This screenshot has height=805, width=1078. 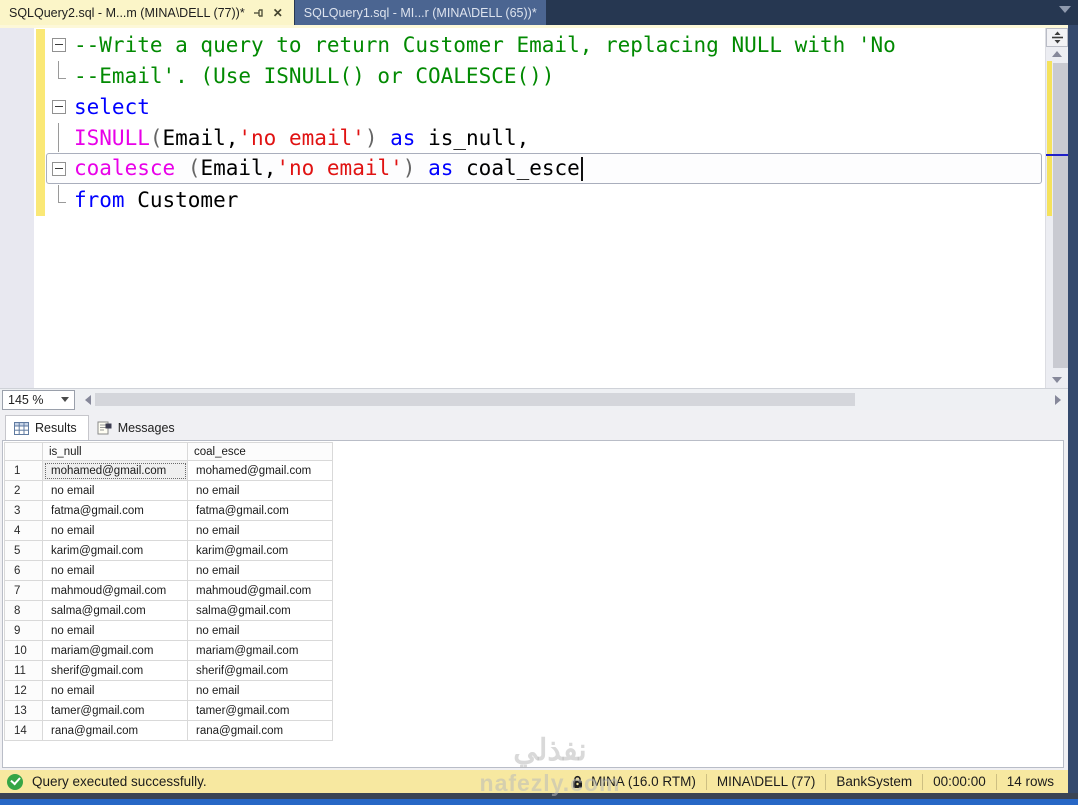 I want to click on grid-column-header: is_null, so click(x=115, y=451).